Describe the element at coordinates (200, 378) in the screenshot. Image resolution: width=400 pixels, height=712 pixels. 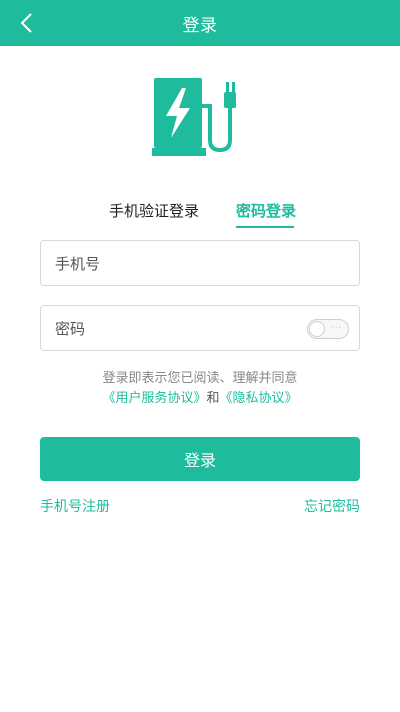
I see `agreement-notice: 登录即表示您已阅读、理解并同意` at that location.